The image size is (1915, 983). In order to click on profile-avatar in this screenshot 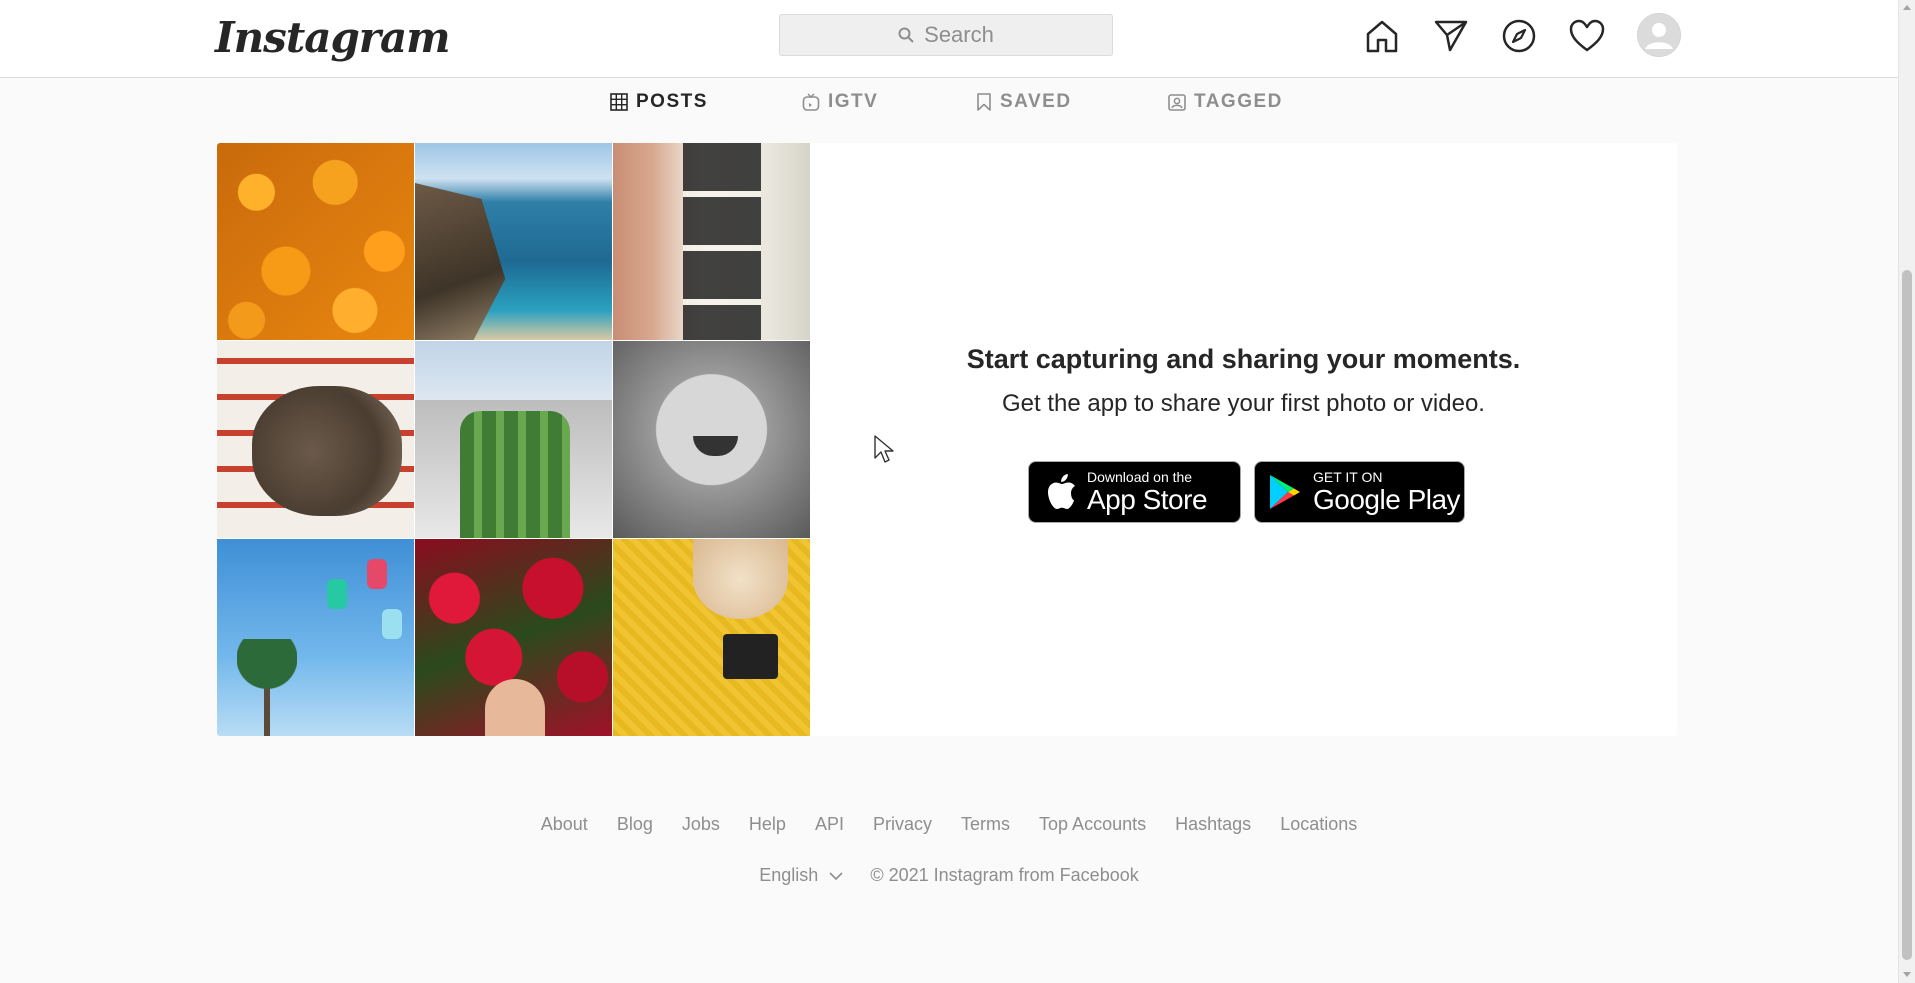, I will do `click(1659, 35)`.